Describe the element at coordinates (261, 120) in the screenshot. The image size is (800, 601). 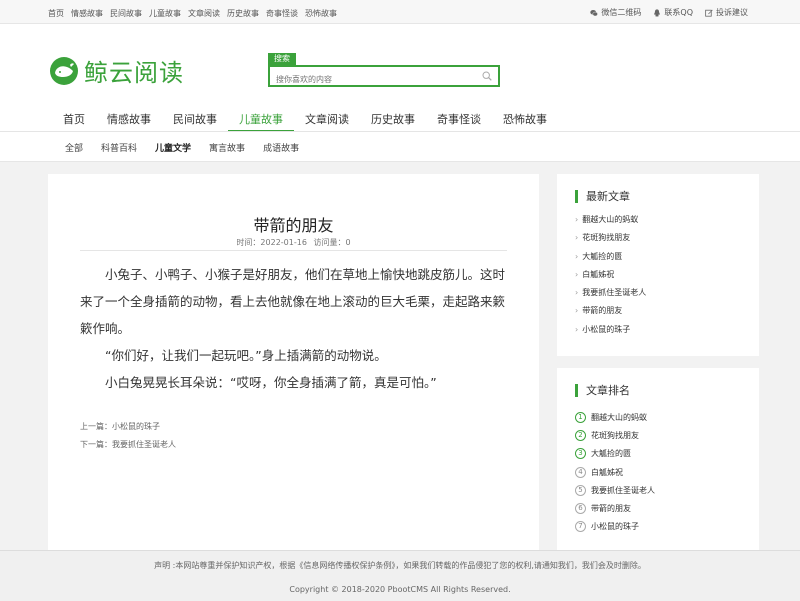
I see `nav-item-children: 儿童故事` at that location.